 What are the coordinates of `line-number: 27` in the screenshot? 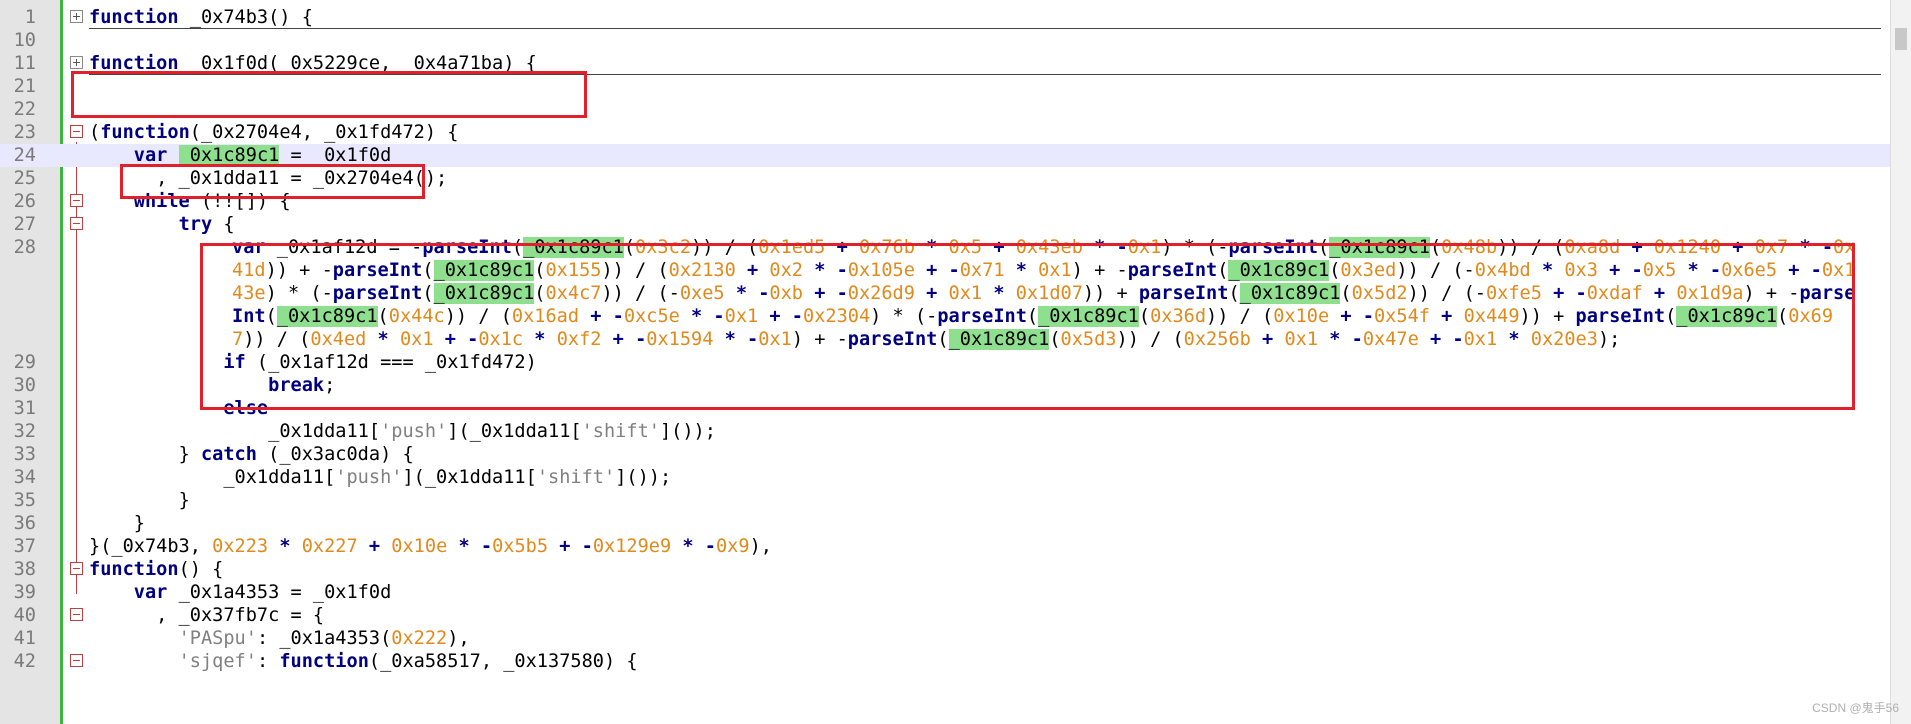 It's located at (24, 224).